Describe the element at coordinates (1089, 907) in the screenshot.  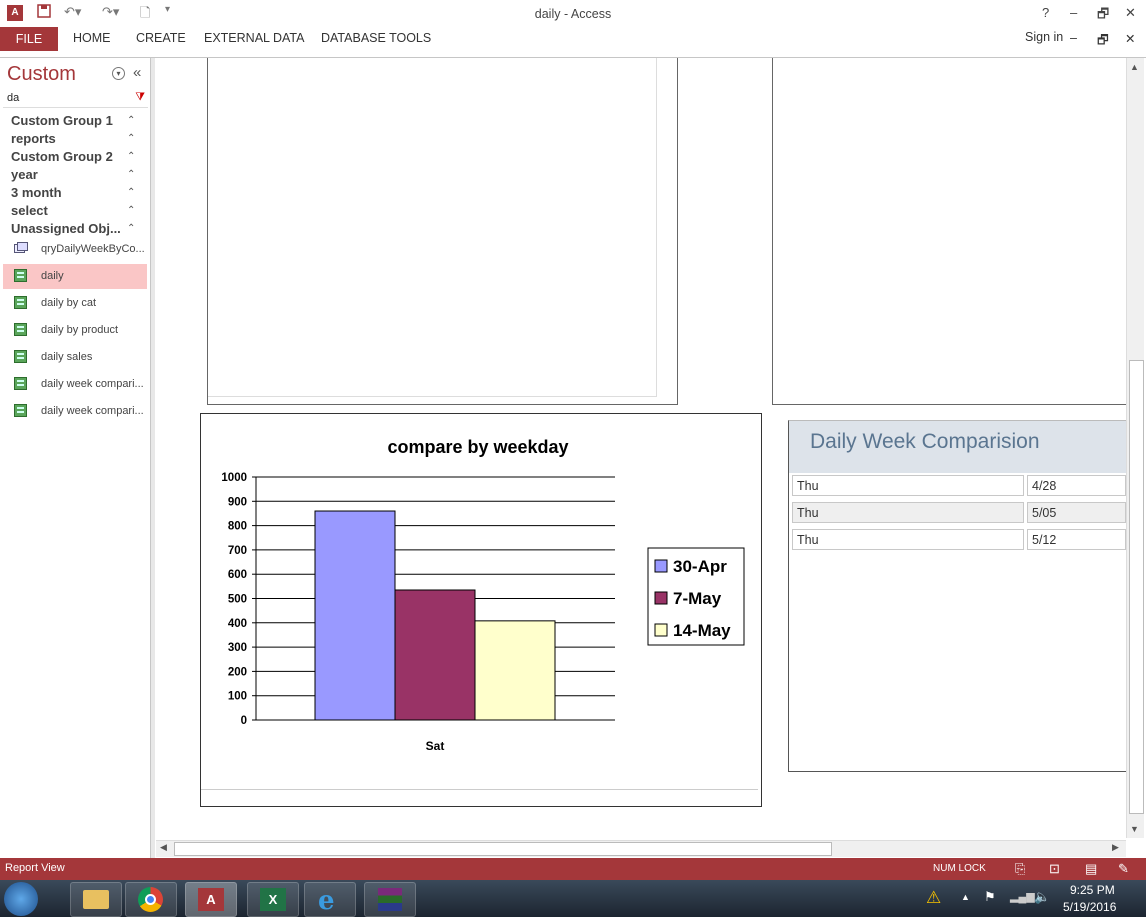
I see `clock-date: 5/19/2016` at that location.